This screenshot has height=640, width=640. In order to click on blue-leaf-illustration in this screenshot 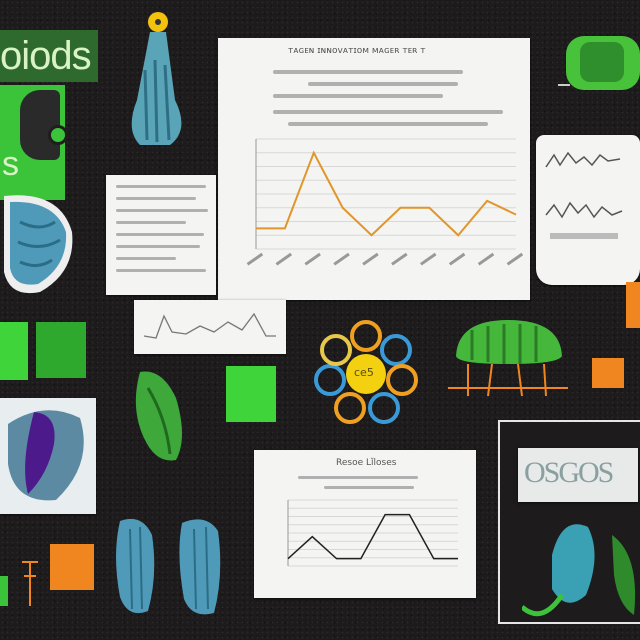, I will do `click(38, 244)`.